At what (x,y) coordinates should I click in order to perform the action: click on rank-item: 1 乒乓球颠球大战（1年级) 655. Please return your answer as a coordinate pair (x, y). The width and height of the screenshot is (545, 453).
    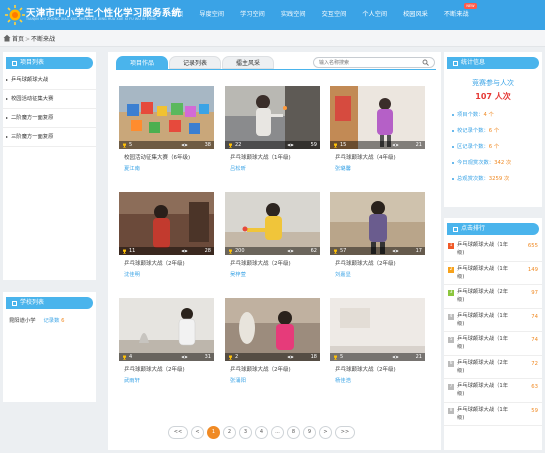
    Looking at the image, I should click on (493, 250).